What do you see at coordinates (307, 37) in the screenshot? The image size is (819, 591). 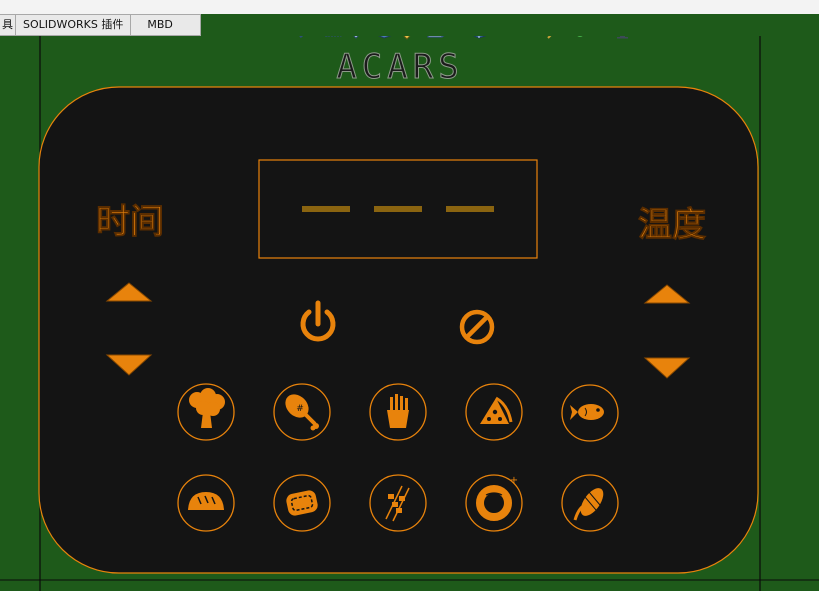 I see `zoom-to-fit-icon` at bounding box center [307, 37].